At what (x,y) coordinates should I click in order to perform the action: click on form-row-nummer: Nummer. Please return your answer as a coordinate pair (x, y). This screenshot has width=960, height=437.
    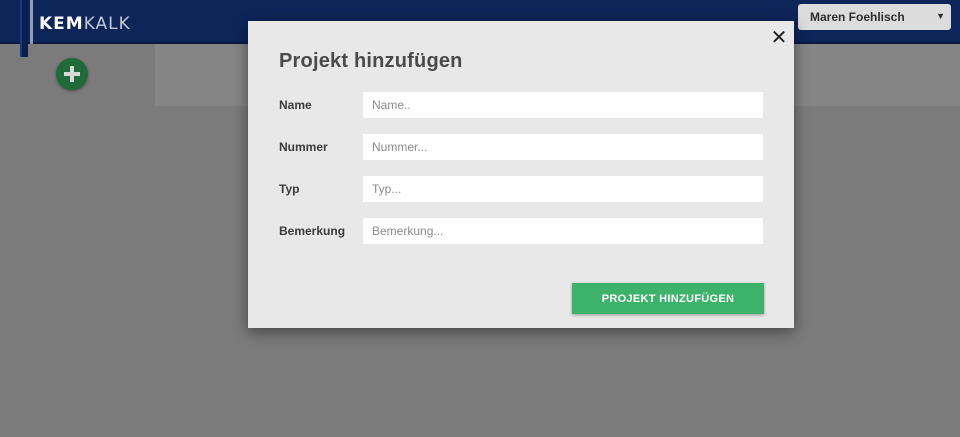
    Looking at the image, I should click on (521, 147).